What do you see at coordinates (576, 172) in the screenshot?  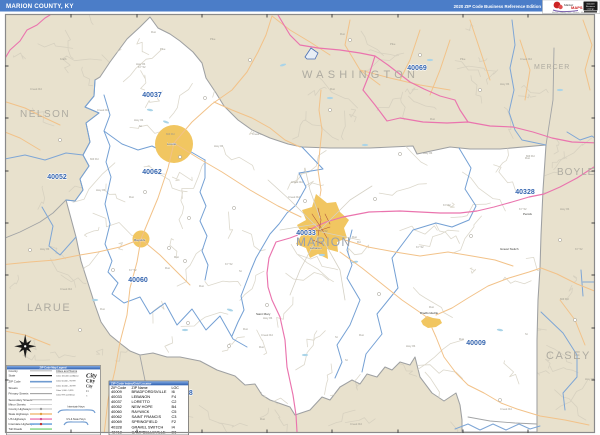 I see `svg-text: BOYLE` at bounding box center [576, 172].